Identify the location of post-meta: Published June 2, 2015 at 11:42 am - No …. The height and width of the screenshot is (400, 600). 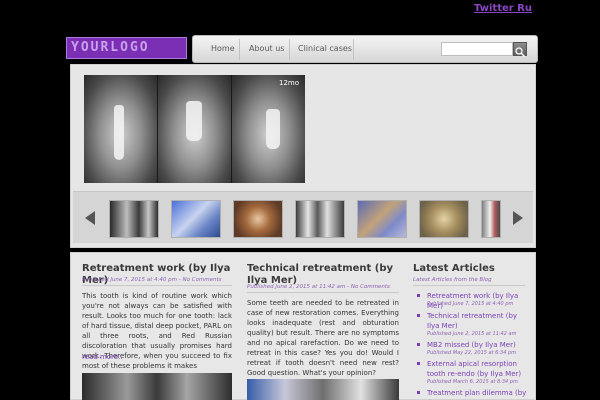
(318, 287).